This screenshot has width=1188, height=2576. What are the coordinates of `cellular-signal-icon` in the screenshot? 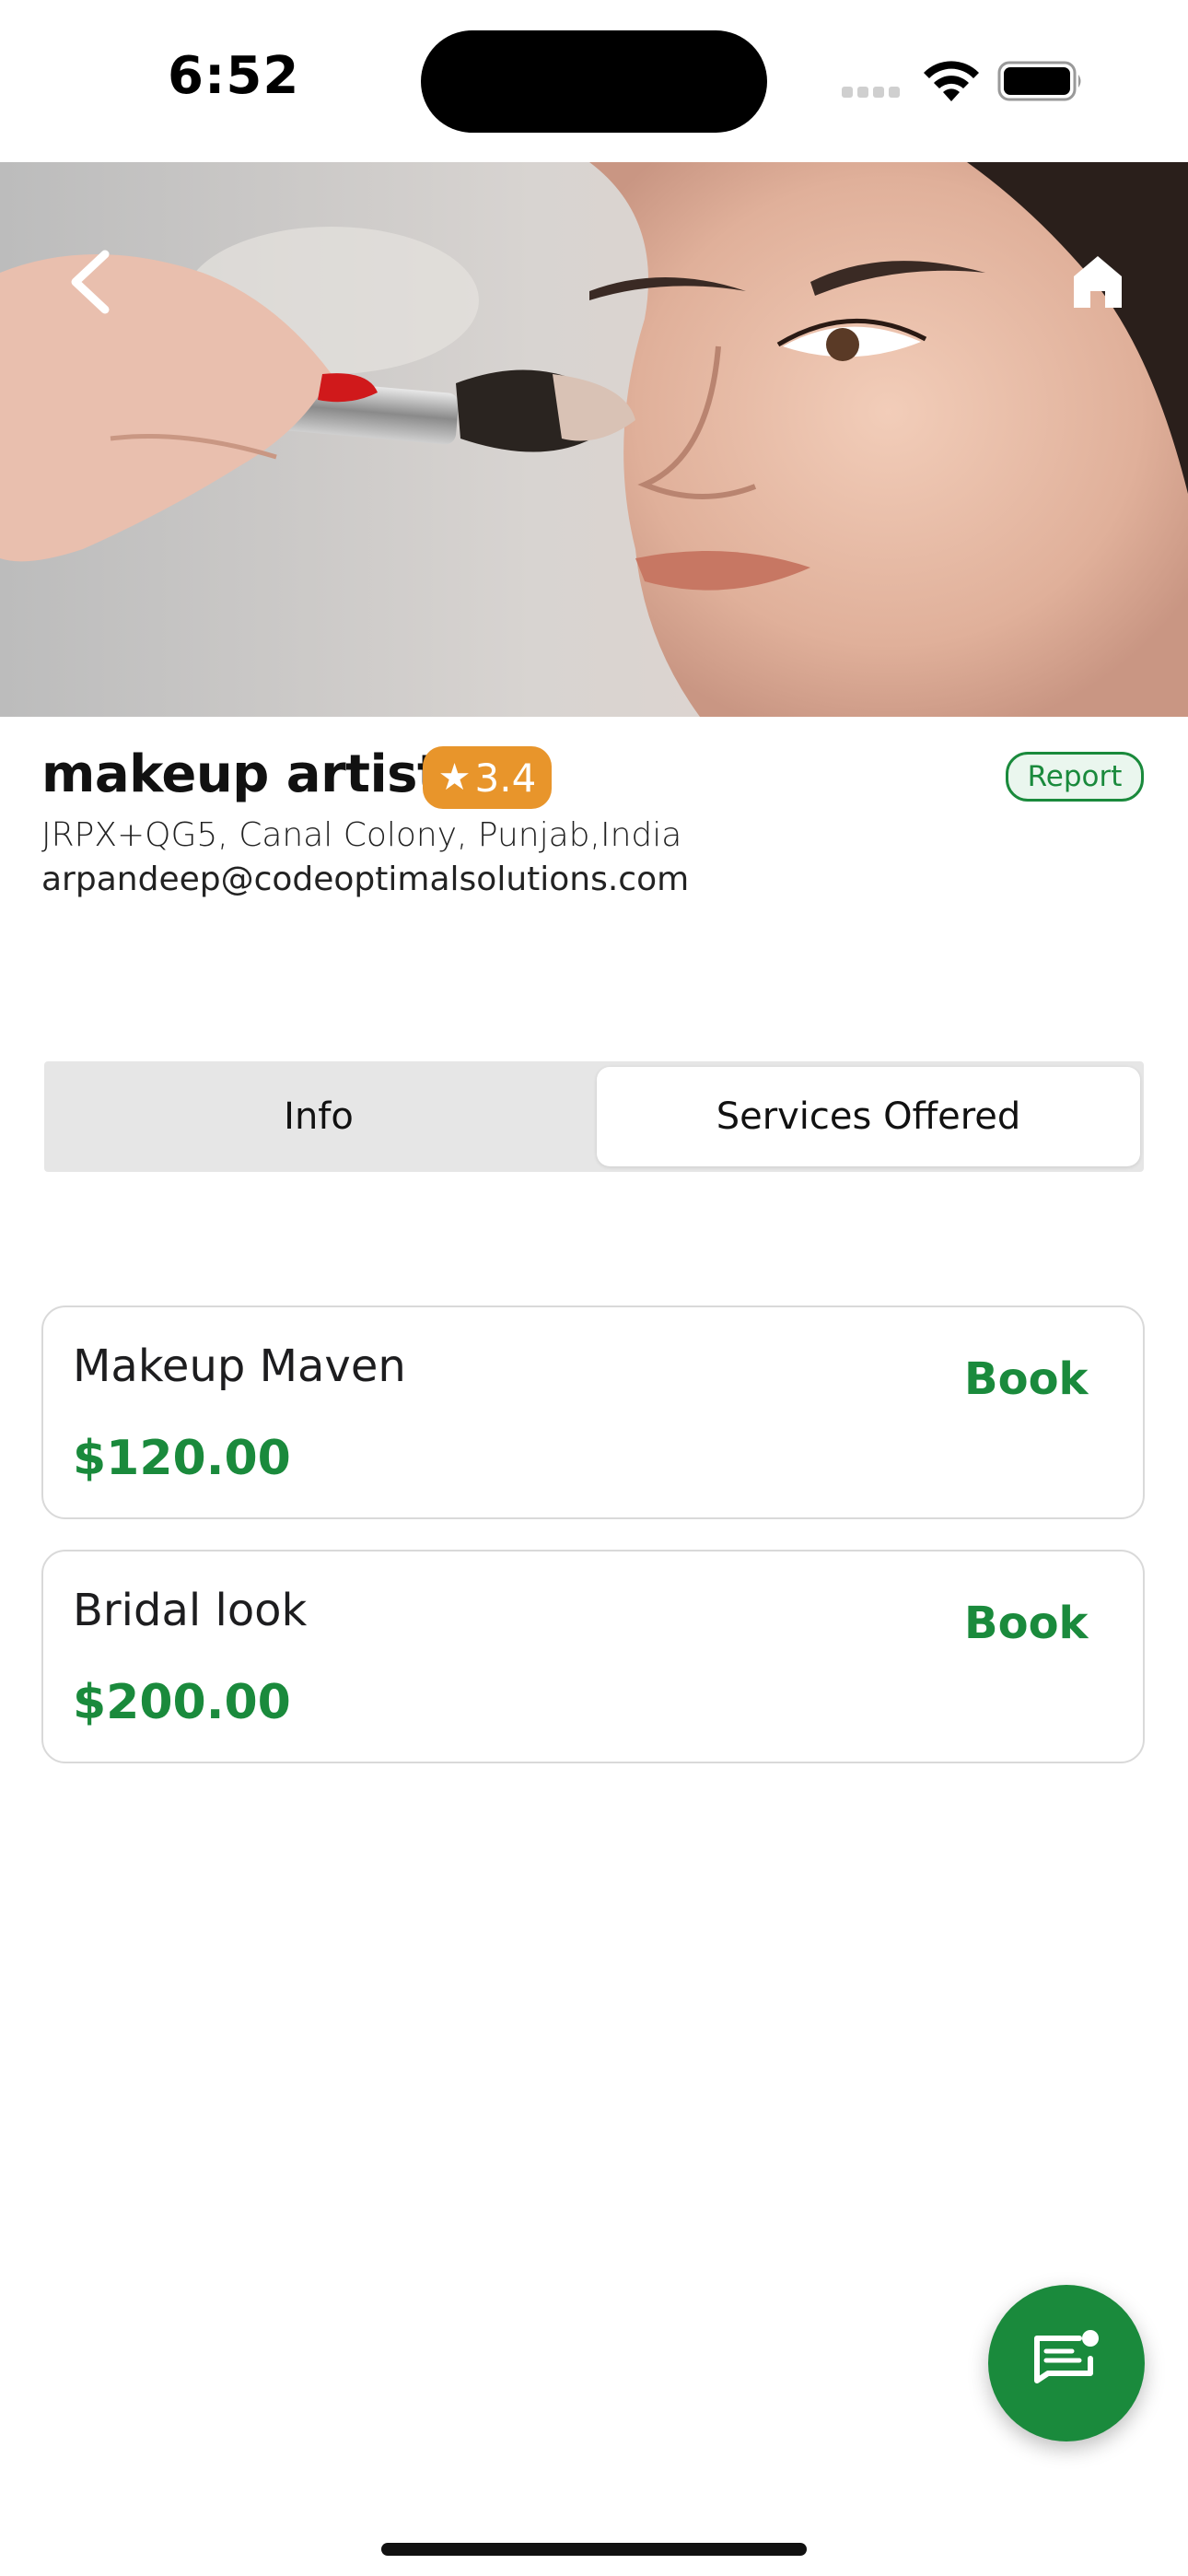 It's located at (873, 92).